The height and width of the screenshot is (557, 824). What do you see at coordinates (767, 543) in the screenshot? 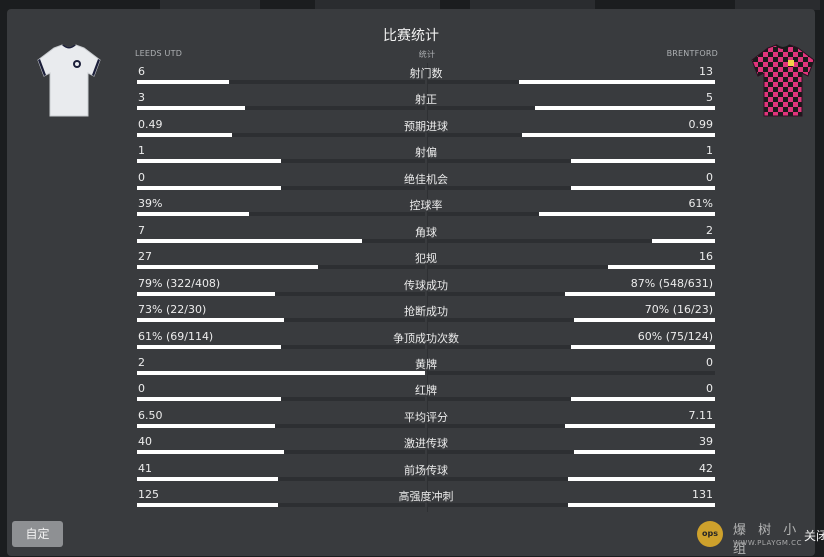
I see `watermark-url: WWW.PLAYGM.CC` at bounding box center [767, 543].